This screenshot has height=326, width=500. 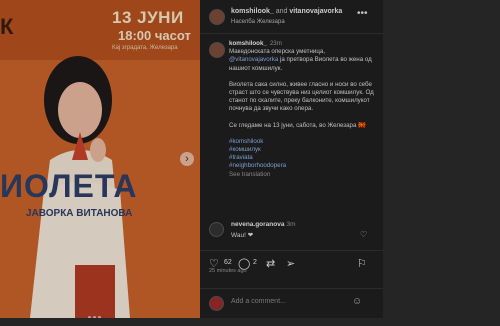 I want to click on commenter: nevena.goranova 3m, so click(x=263, y=224).